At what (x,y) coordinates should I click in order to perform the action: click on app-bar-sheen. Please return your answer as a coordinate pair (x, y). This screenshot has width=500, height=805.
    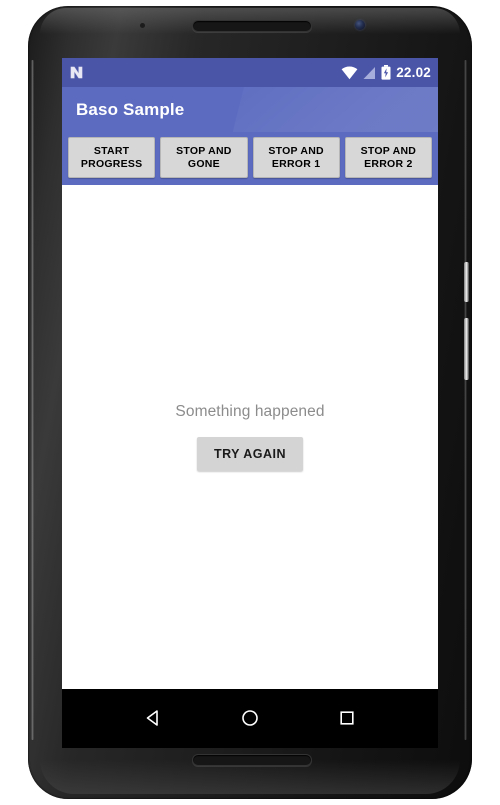
    Looking at the image, I should click on (329, 109).